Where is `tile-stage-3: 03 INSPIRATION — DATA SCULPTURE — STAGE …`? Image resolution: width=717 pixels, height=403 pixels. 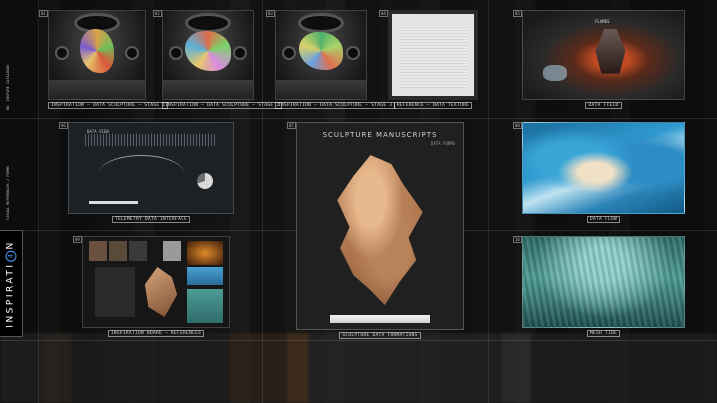
tile-stage-3: 03 INSPIRATION — DATA SCULPTURE — STAGE … is located at coordinates (331, 59).